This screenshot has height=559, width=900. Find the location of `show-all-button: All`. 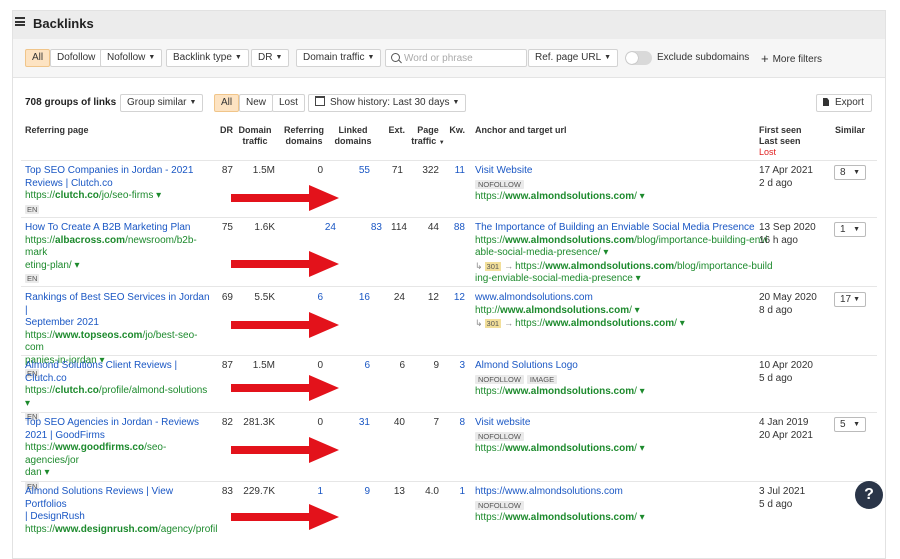

show-all-button: All is located at coordinates (227, 103).